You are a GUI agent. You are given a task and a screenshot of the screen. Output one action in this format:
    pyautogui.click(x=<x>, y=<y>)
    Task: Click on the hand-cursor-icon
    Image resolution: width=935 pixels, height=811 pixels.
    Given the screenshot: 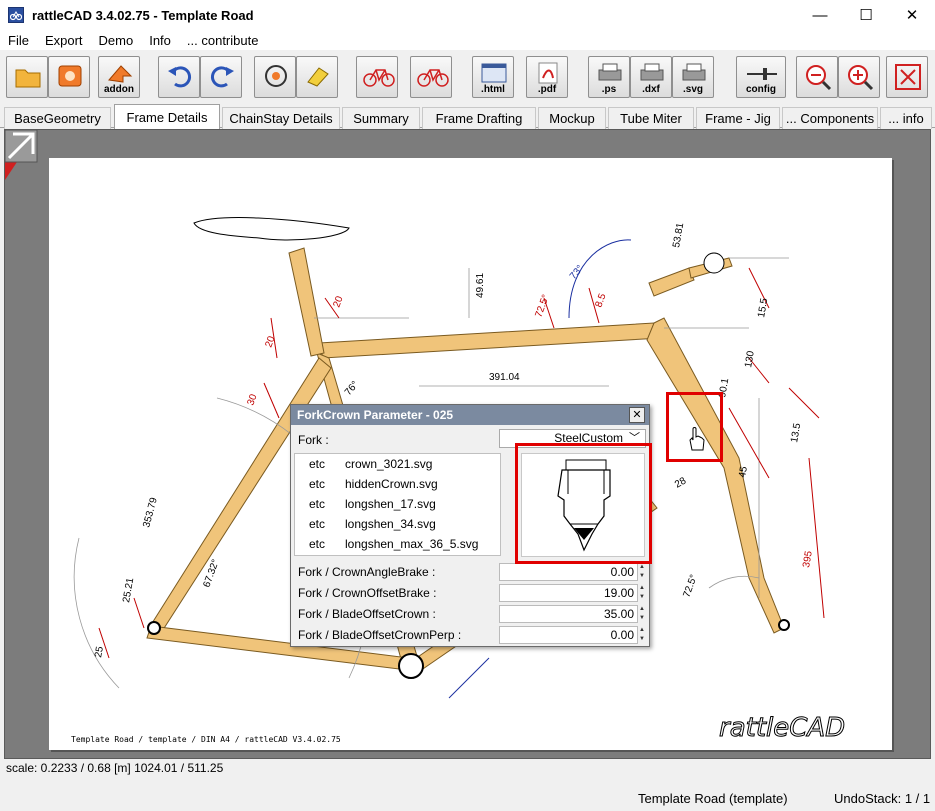 What is the action you would take?
    pyautogui.click(x=697, y=439)
    